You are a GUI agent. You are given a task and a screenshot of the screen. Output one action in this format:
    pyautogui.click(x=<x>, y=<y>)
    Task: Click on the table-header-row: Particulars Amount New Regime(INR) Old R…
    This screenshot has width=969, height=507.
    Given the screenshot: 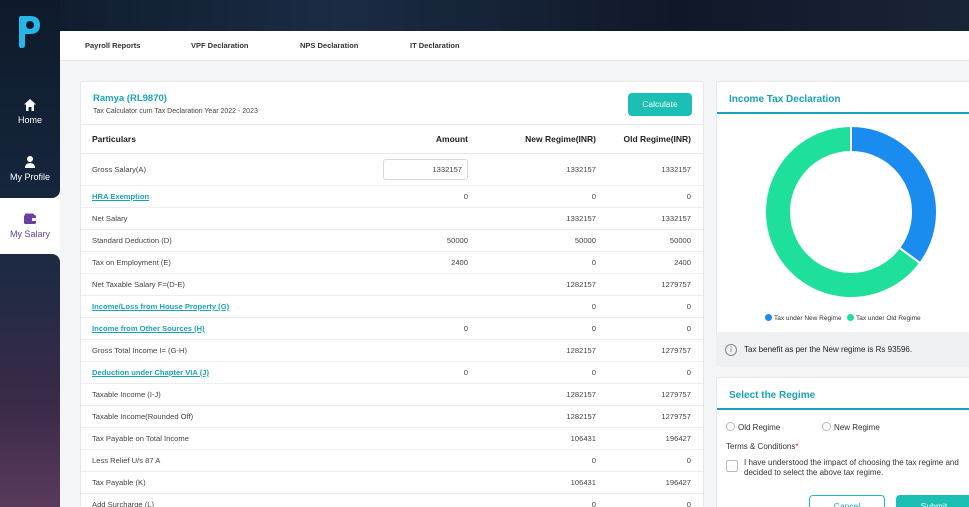 What is the action you would take?
    pyautogui.click(x=392, y=139)
    